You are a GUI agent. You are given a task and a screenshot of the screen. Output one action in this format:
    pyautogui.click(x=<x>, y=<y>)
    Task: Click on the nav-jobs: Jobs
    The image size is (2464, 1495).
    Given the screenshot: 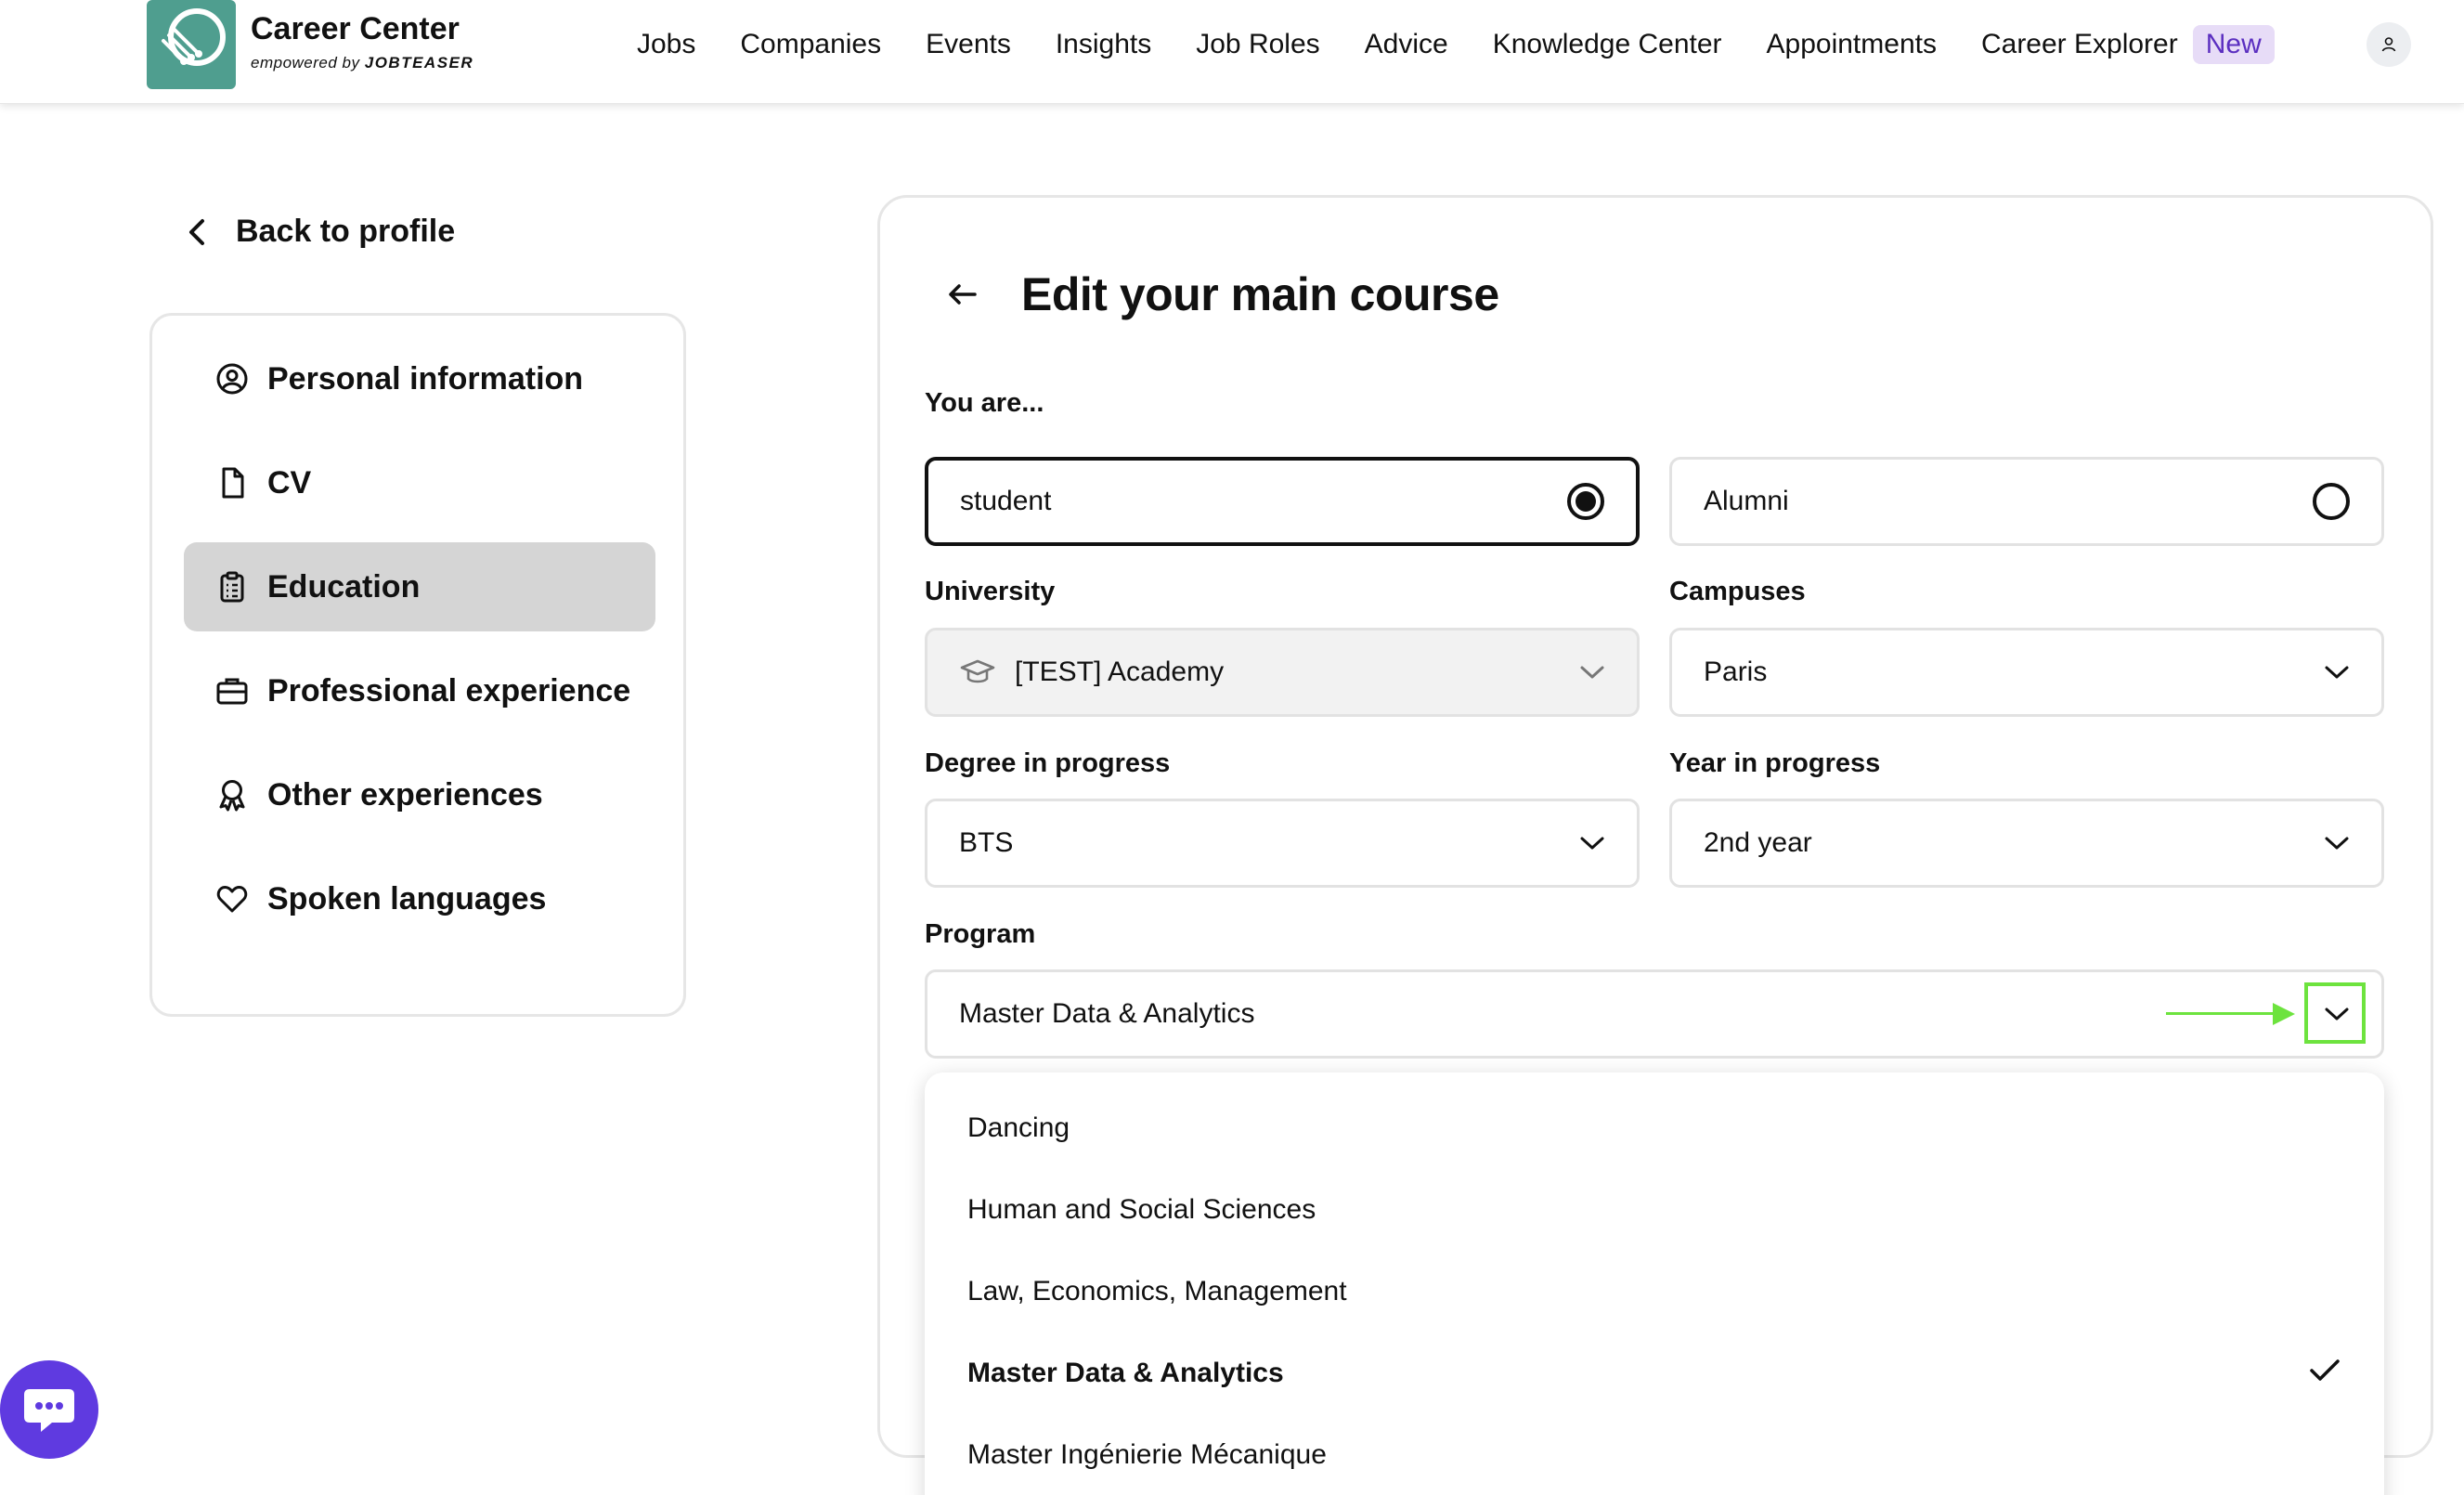 What is the action you would take?
    pyautogui.click(x=666, y=44)
    